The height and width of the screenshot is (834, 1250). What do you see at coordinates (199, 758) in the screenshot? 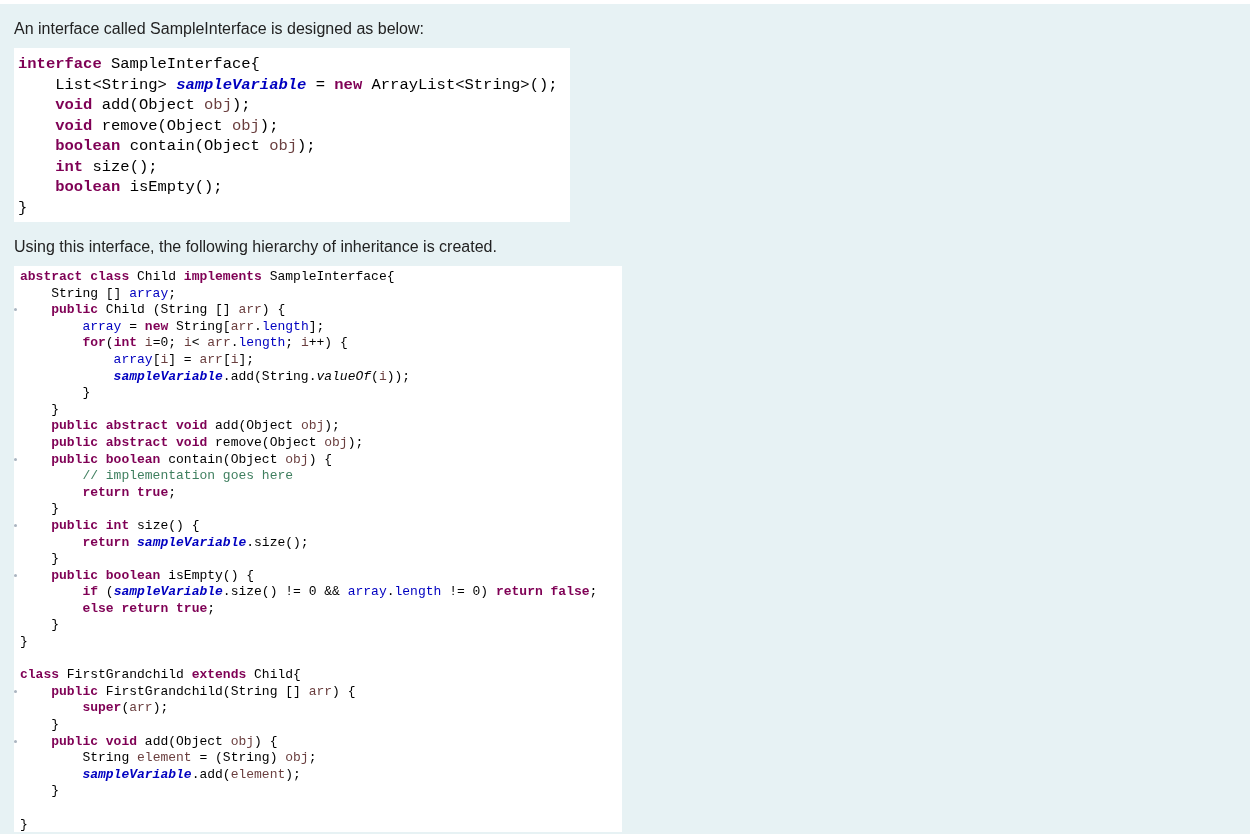
I see `code-line: String element = (String) obj;` at bounding box center [199, 758].